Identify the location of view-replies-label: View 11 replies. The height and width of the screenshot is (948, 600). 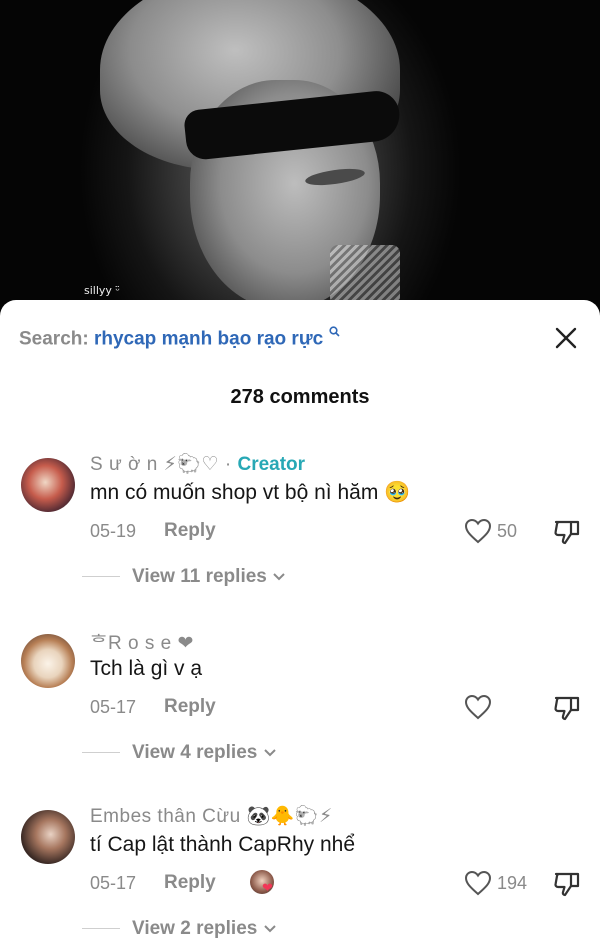
(199, 576).